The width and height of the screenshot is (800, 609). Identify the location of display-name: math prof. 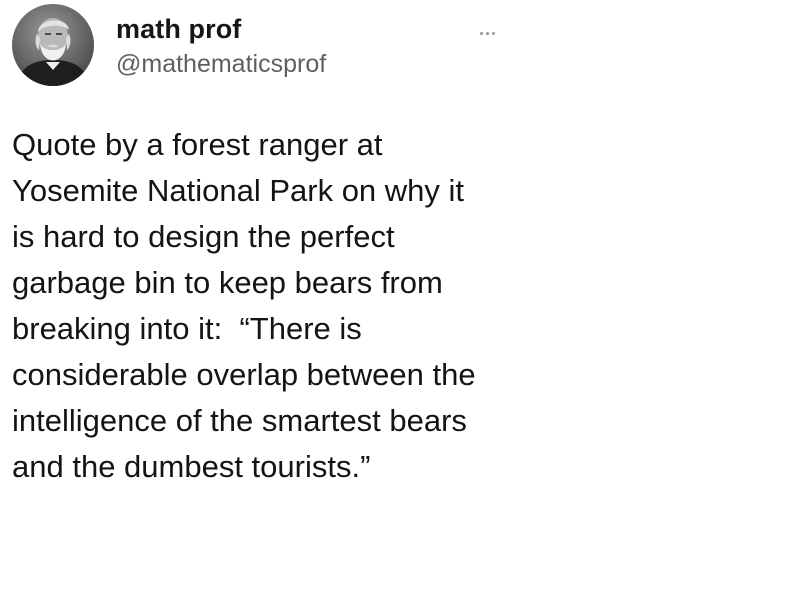
(178, 29).